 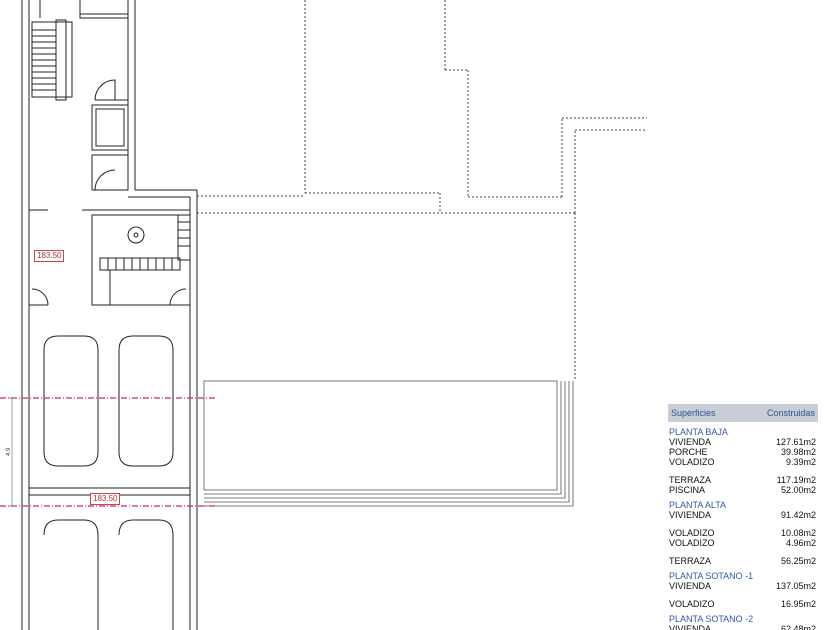 I want to click on area-row: VIVIENDA 91.42m2, so click(x=743, y=515).